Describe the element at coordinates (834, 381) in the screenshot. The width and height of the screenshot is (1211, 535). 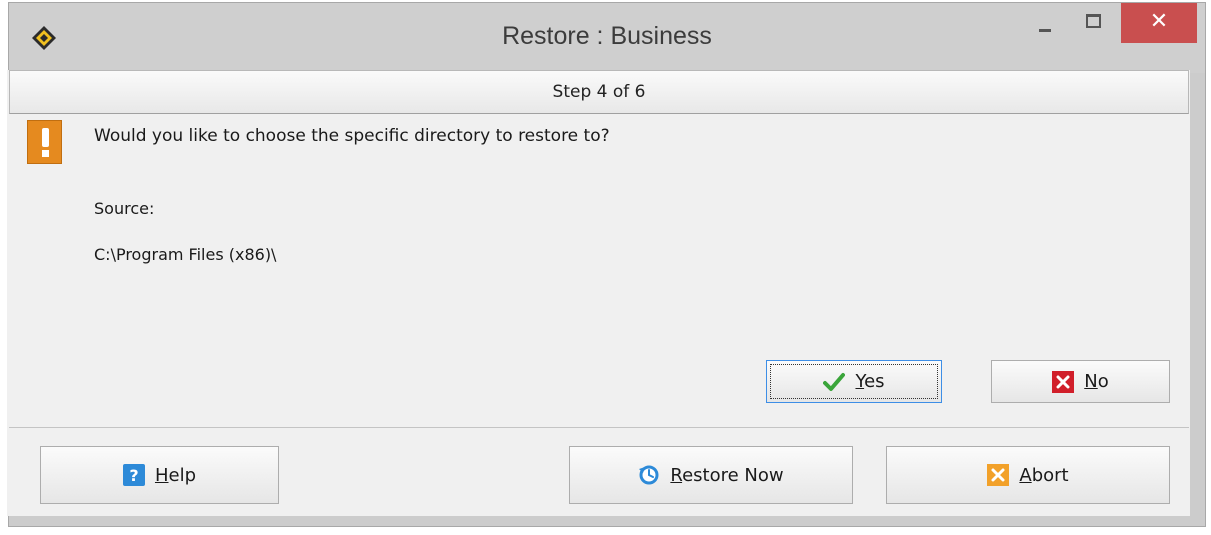
I see `checkmark-icon` at that location.